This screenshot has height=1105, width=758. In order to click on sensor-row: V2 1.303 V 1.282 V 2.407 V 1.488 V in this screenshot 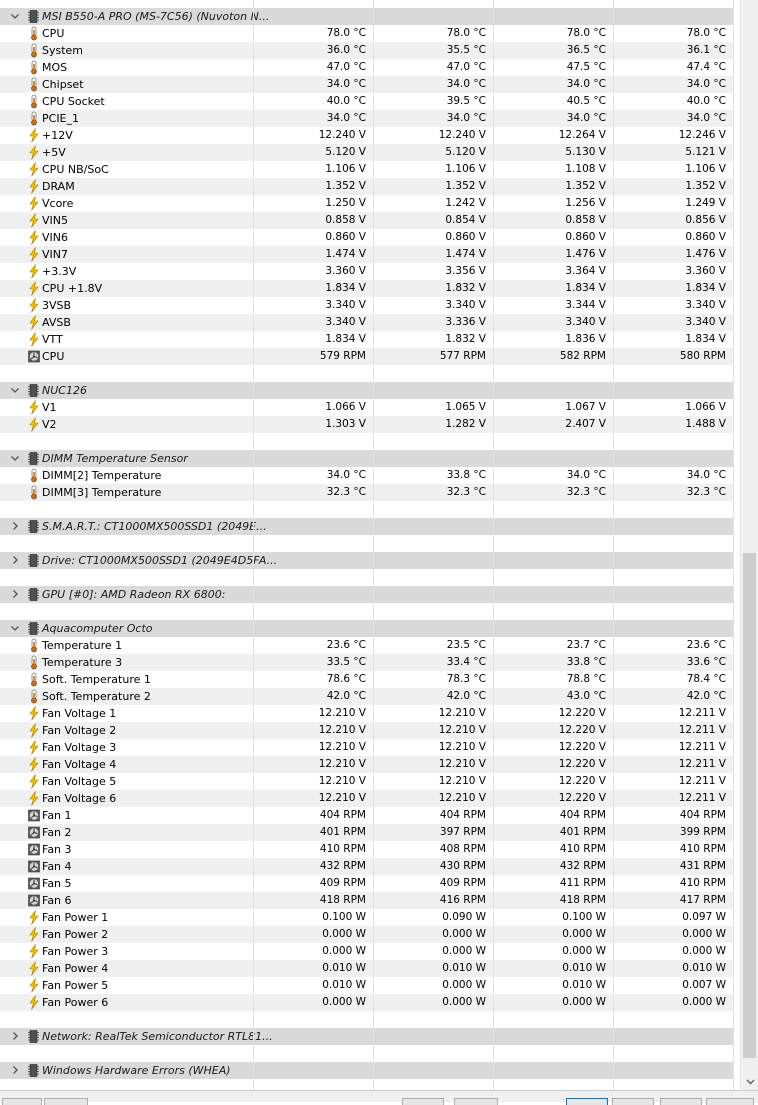, I will do `click(367, 424)`.